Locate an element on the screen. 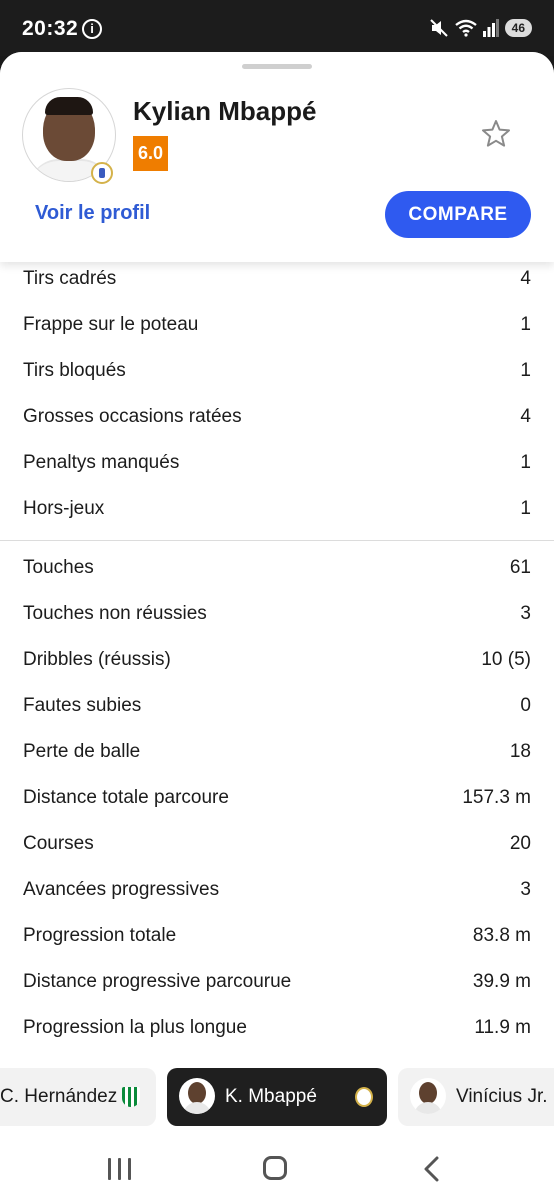  stat-value: 10 (5) is located at coordinates (506, 659).